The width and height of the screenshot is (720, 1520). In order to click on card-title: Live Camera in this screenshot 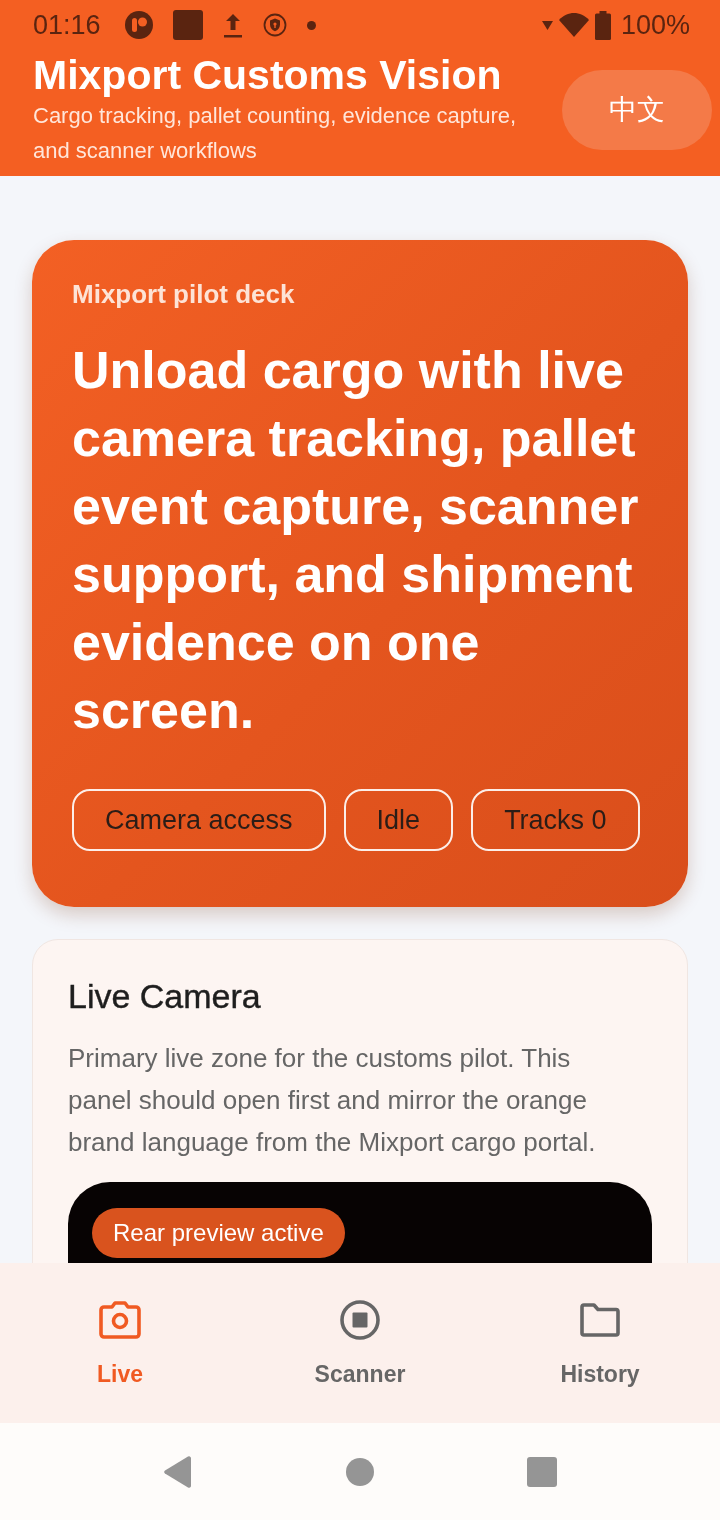, I will do `click(165, 996)`.